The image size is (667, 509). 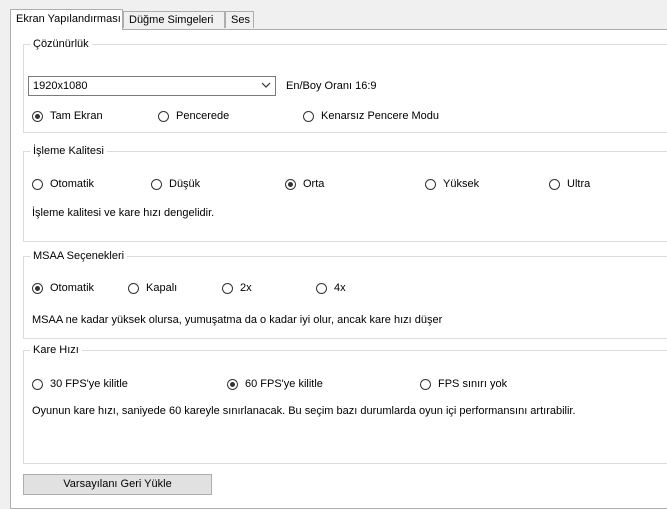 I want to click on chevron-down-icon, so click(x=266, y=85).